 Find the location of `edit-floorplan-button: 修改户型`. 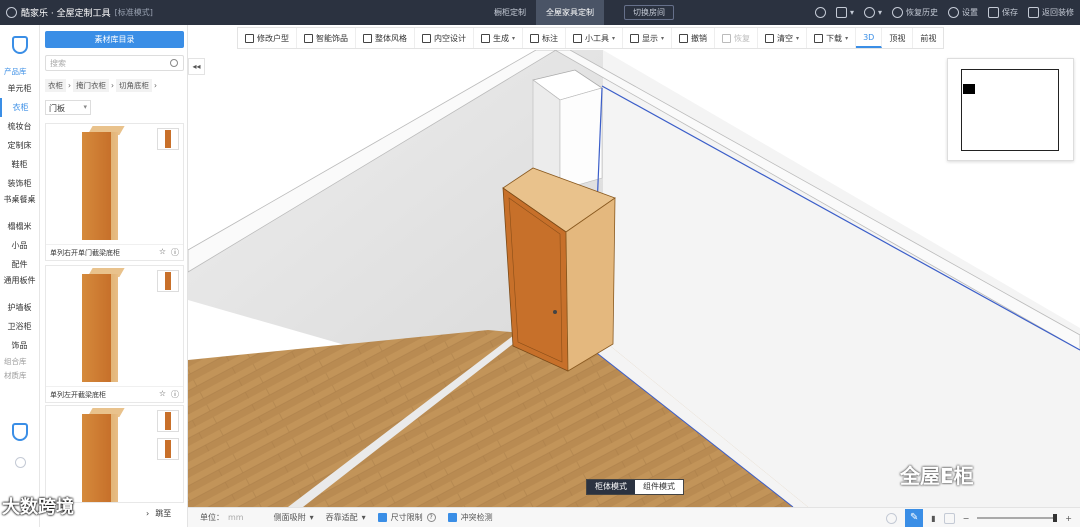

edit-floorplan-button: 修改户型 is located at coordinates (267, 38).